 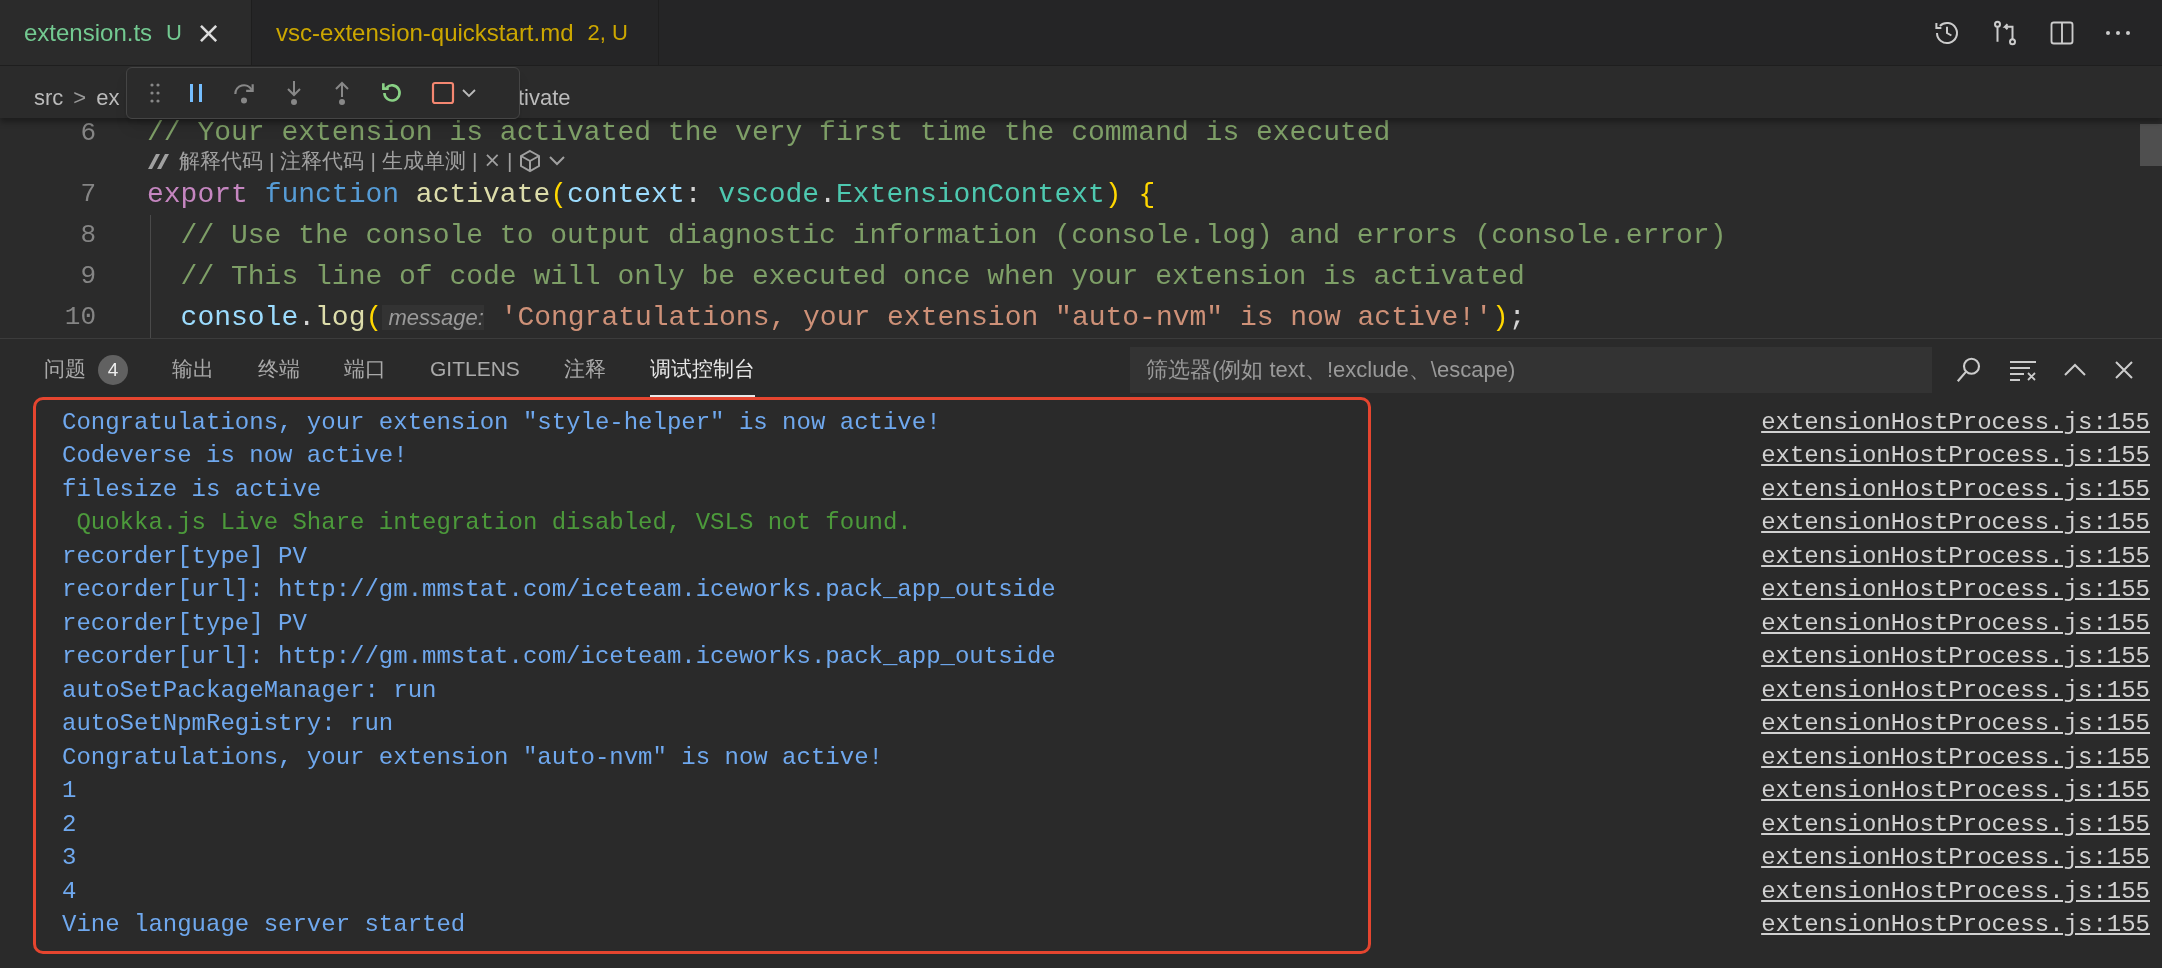 What do you see at coordinates (475, 370) in the screenshot?
I see `panel-tab: GITLENS` at bounding box center [475, 370].